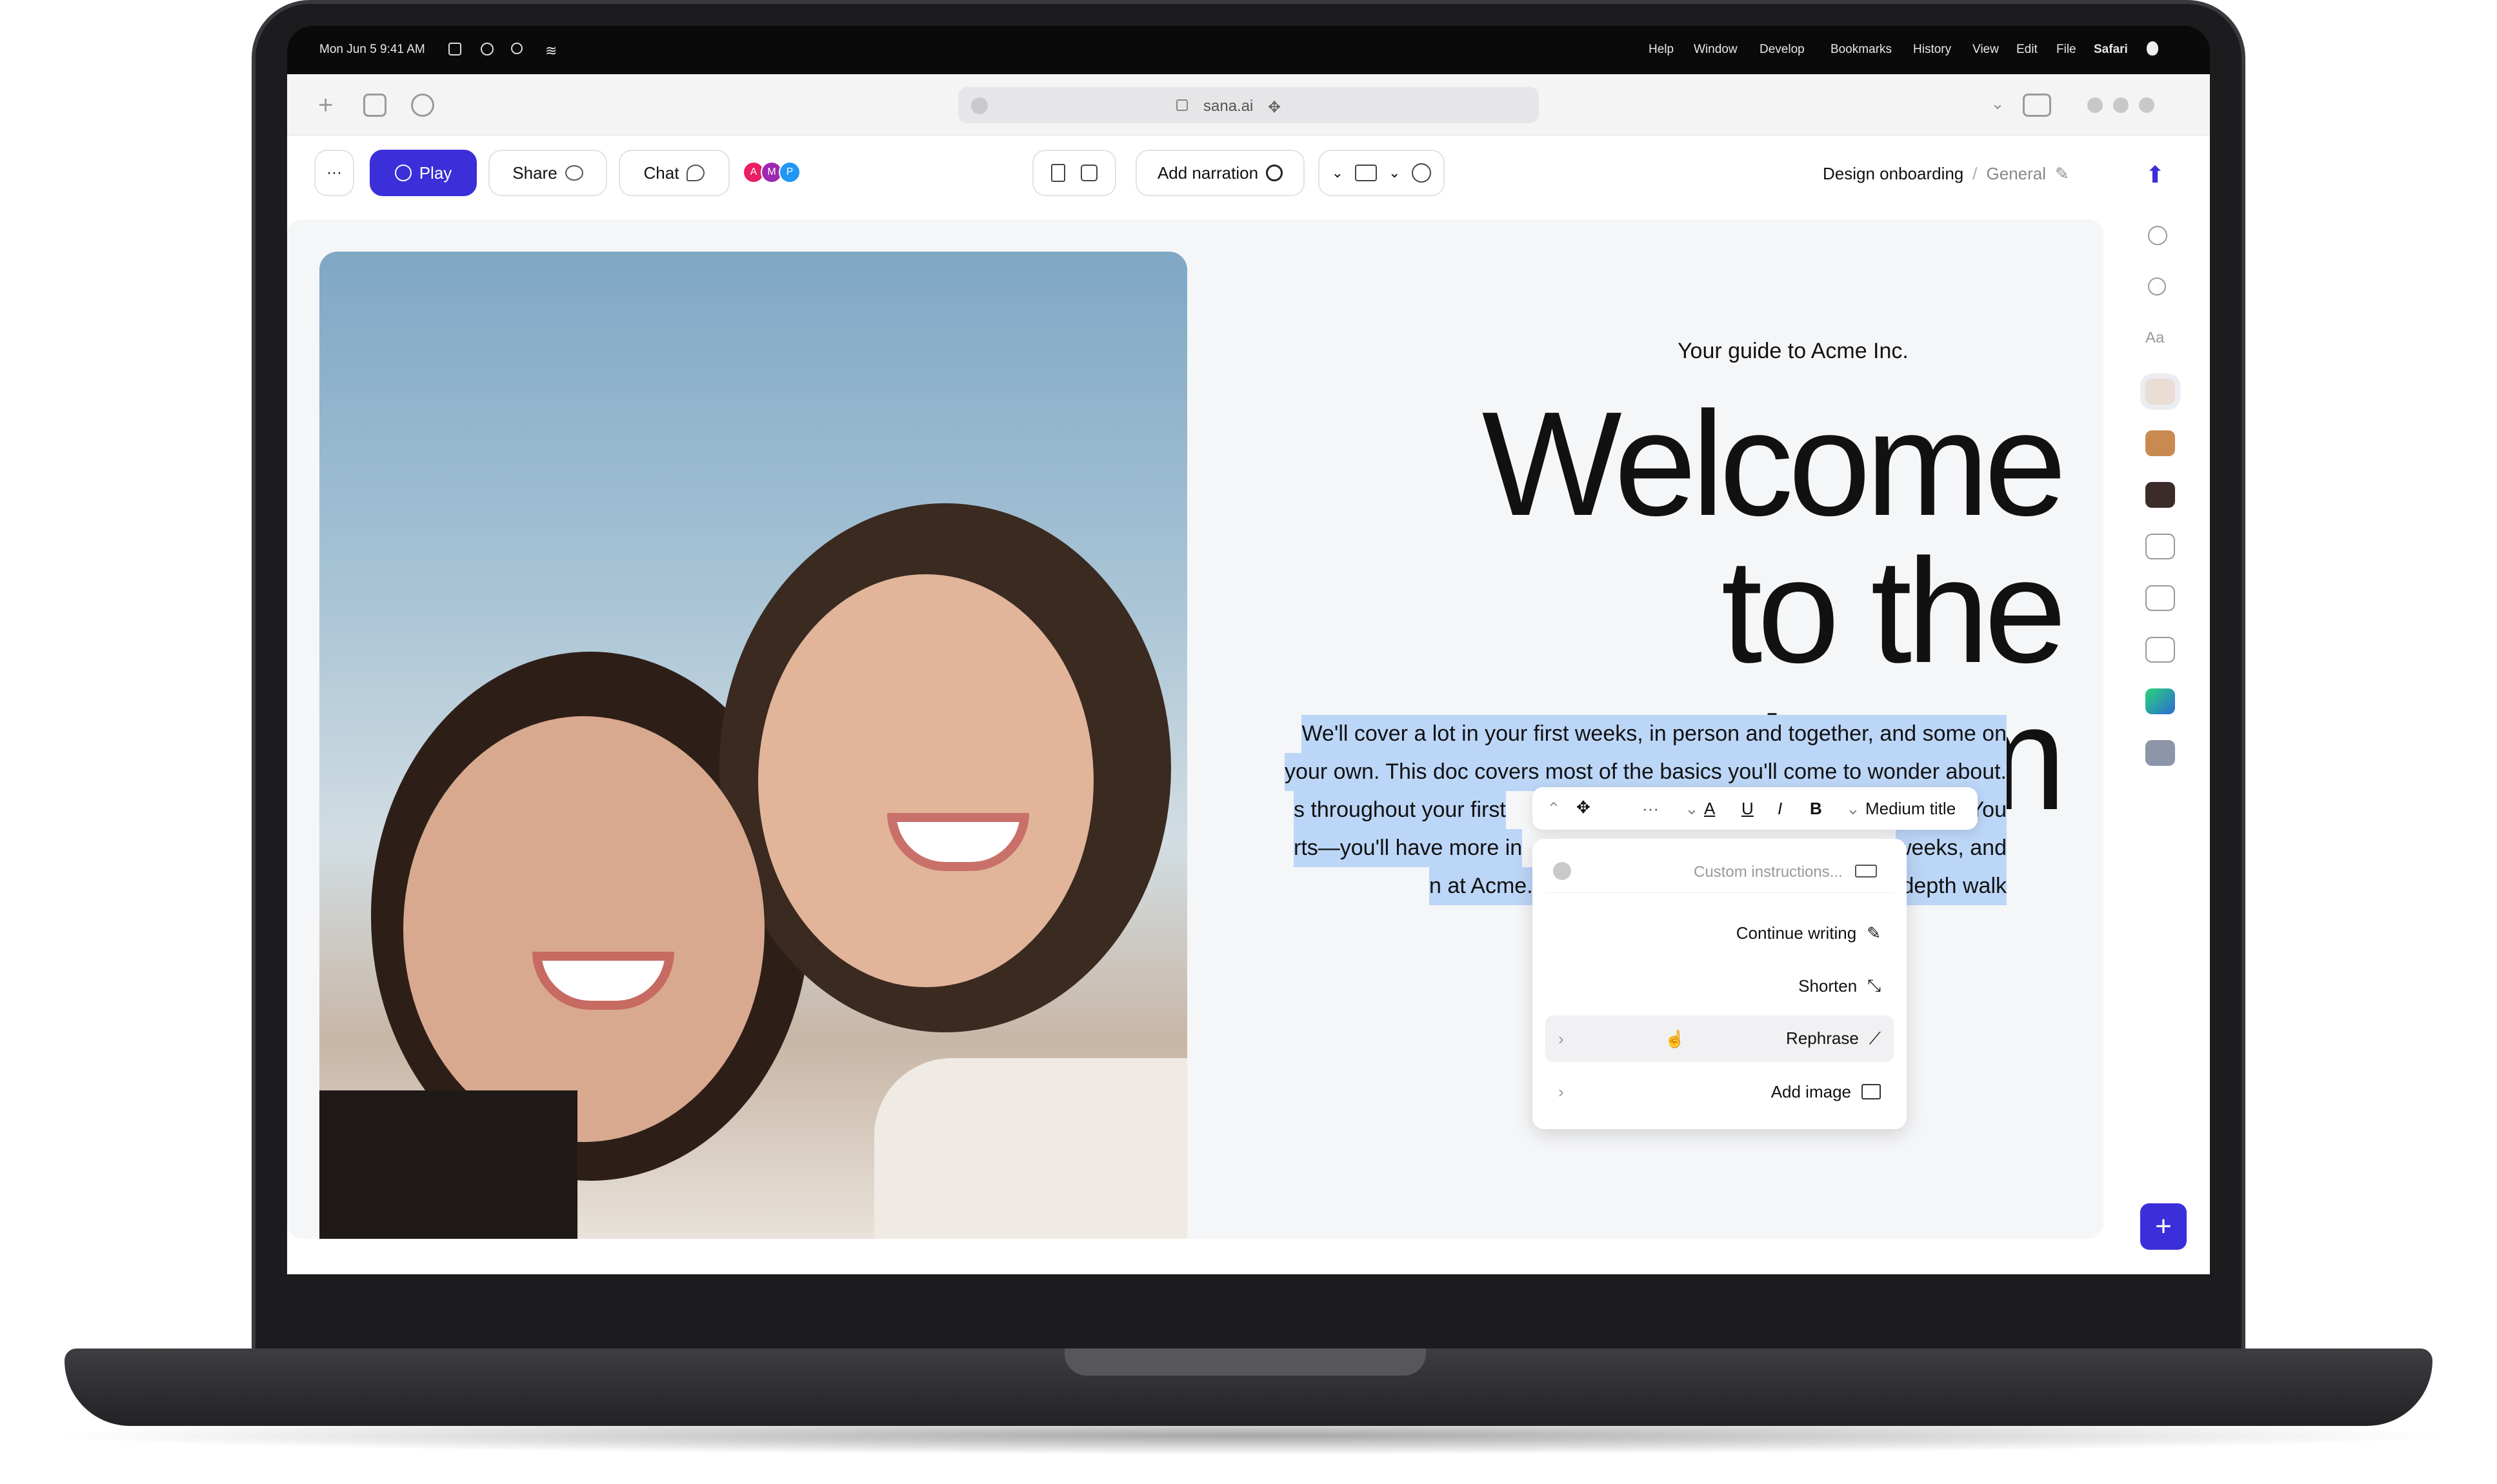  What do you see at coordinates (1089, 173) in the screenshot?
I see `duplicate-icon` at bounding box center [1089, 173].